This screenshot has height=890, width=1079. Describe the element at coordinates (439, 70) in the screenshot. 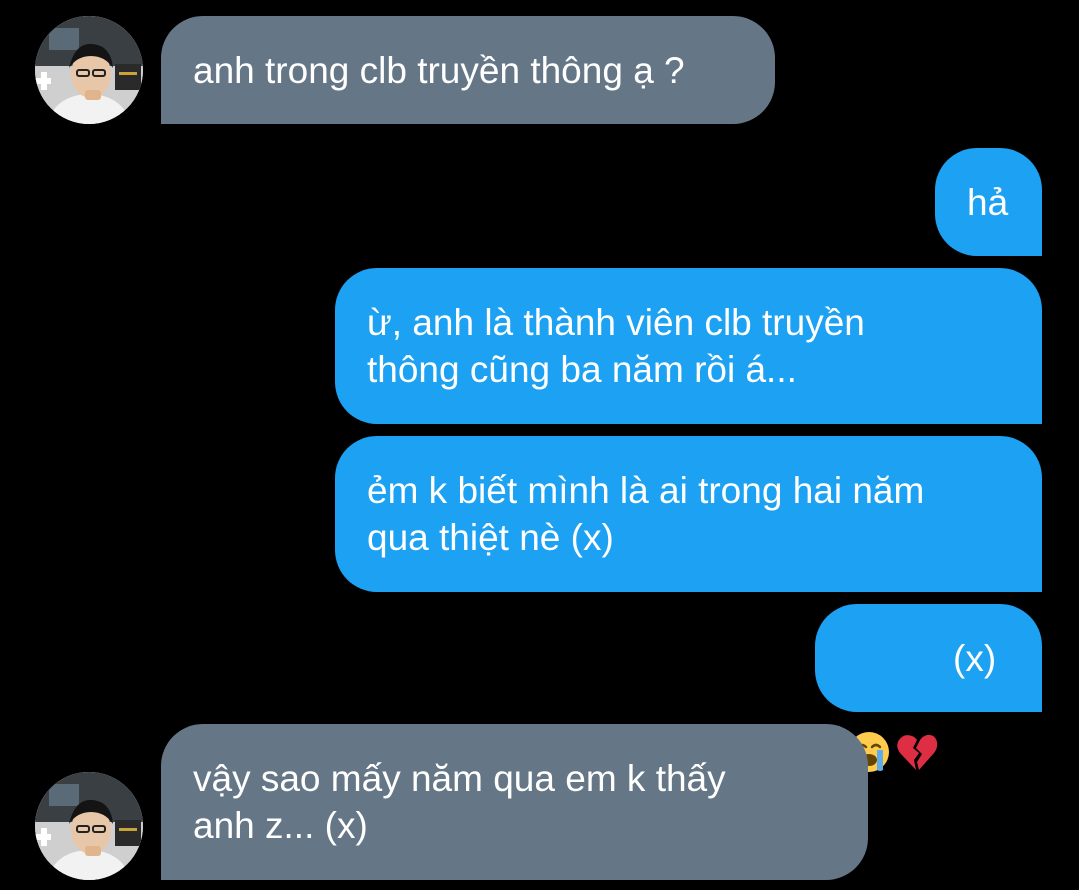

I see `message-text: anh trong clb truyền thông ạ ?` at that location.